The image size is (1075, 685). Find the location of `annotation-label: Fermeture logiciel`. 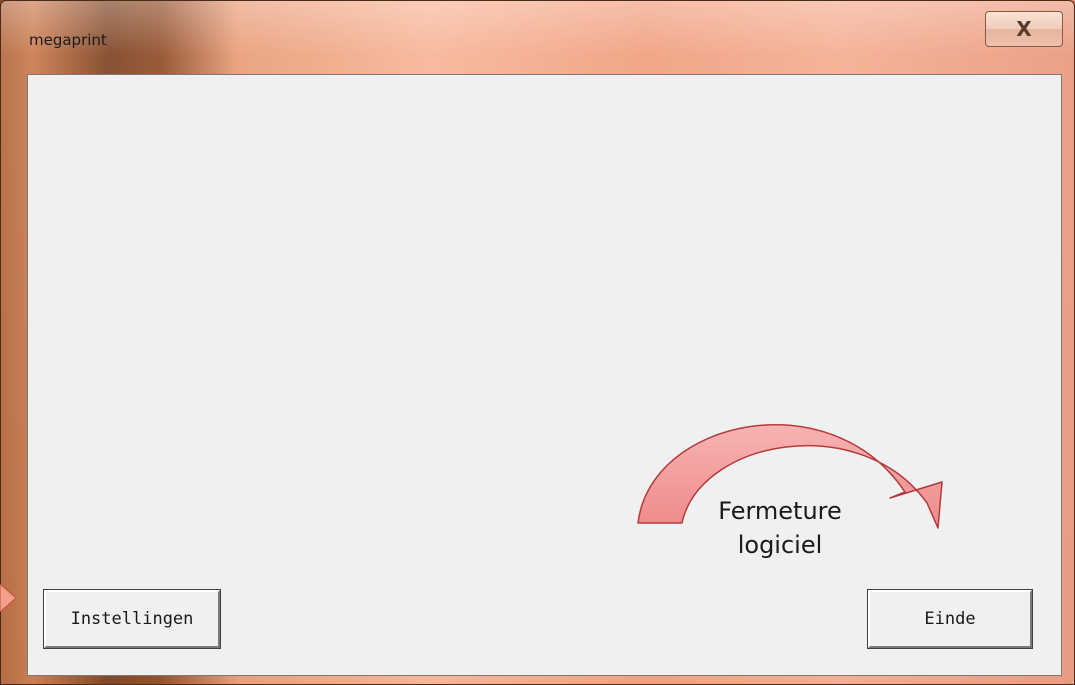

annotation-label: Fermeture logiciel is located at coordinates (780, 528).